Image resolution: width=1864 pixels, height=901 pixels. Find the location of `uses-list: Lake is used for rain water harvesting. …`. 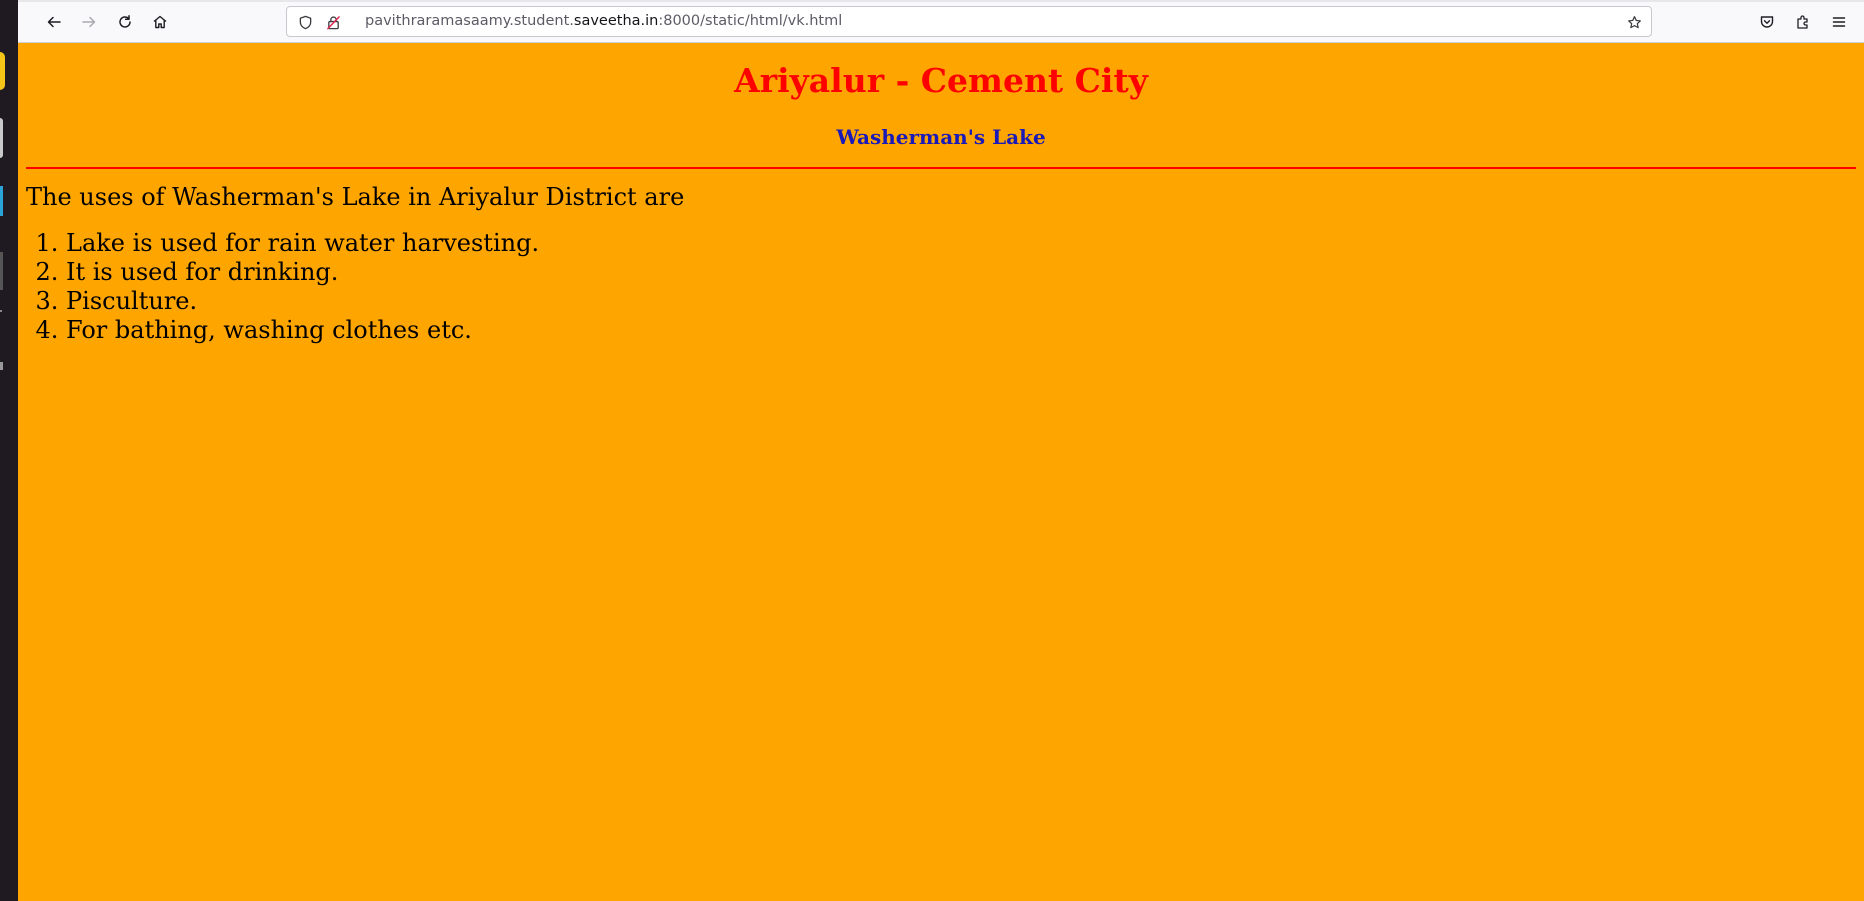

uses-list: Lake is used for rain water harvesting. … is located at coordinates (282, 287).